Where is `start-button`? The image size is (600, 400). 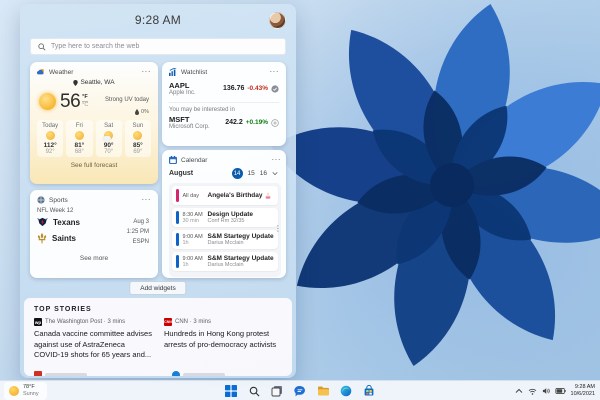
start-button is located at coordinates (231, 391).